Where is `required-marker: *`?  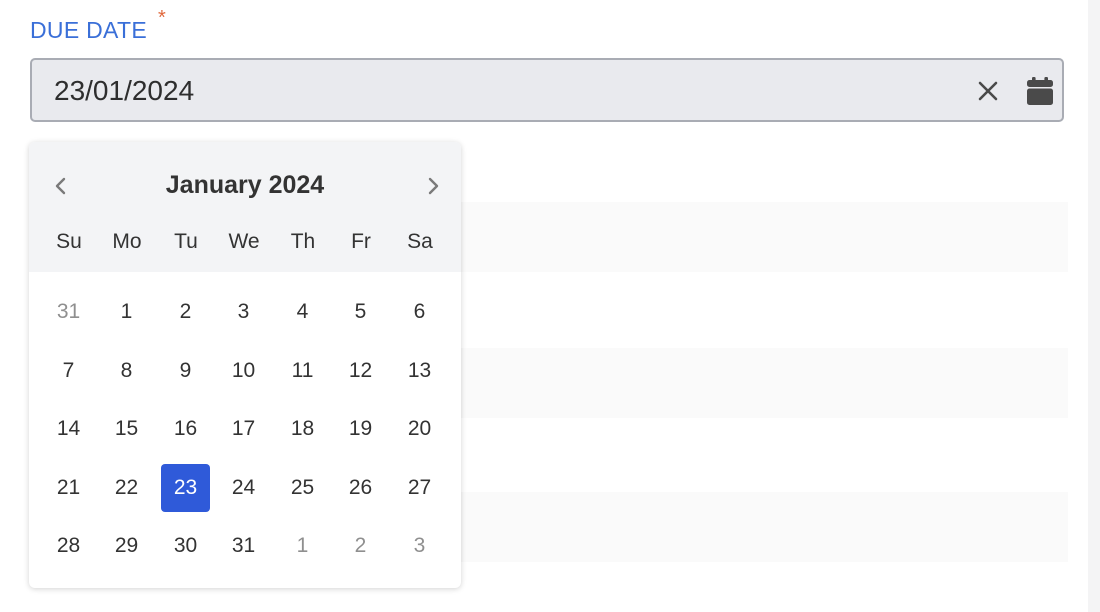
required-marker: * is located at coordinates (162, 18).